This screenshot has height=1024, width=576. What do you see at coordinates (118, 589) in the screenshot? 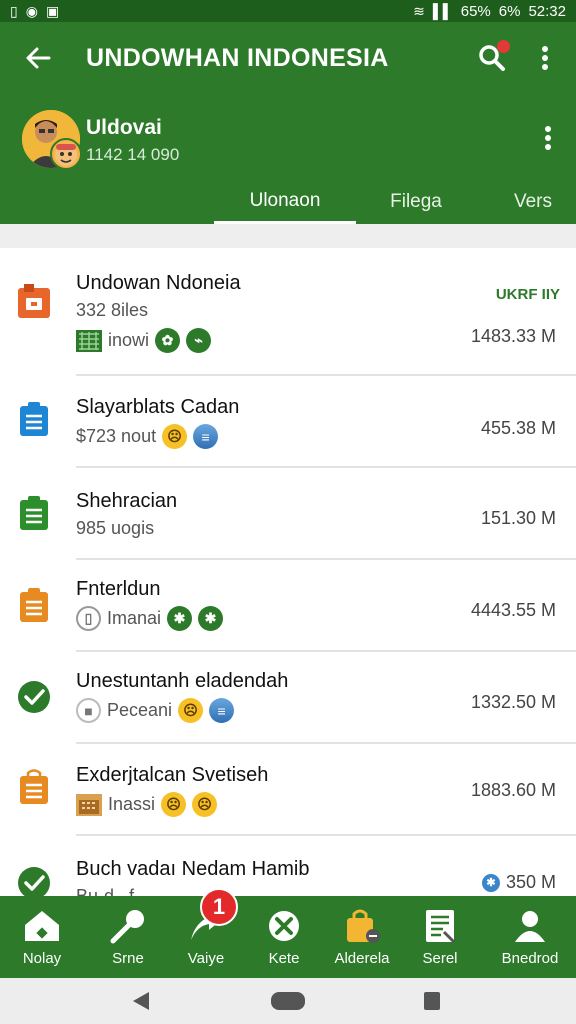
I see `item-title: Fnterldun` at bounding box center [118, 589].